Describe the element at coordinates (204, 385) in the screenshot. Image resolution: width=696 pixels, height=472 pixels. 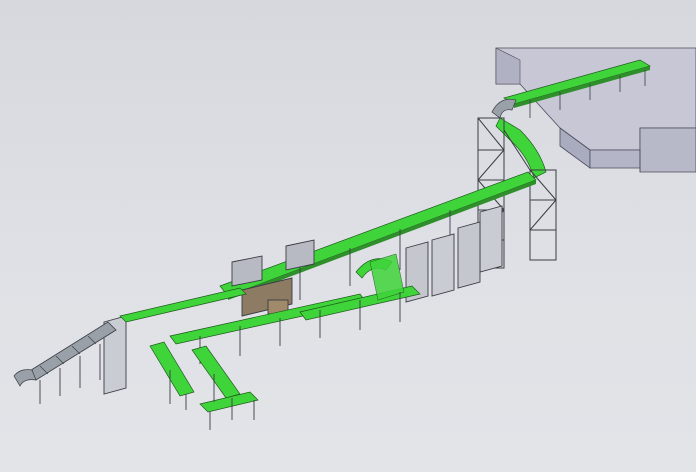
I see `branch-conveyors` at that location.